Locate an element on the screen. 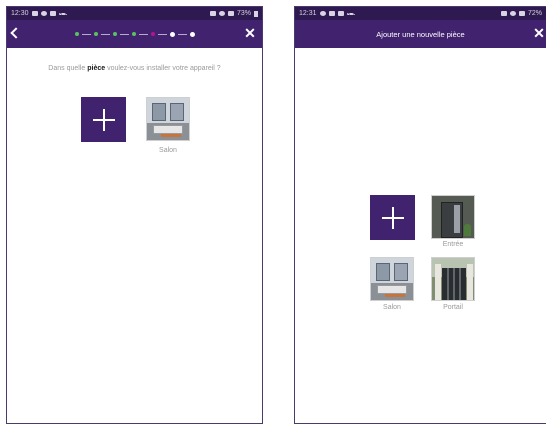  step-7-todo is located at coordinates (192, 34).